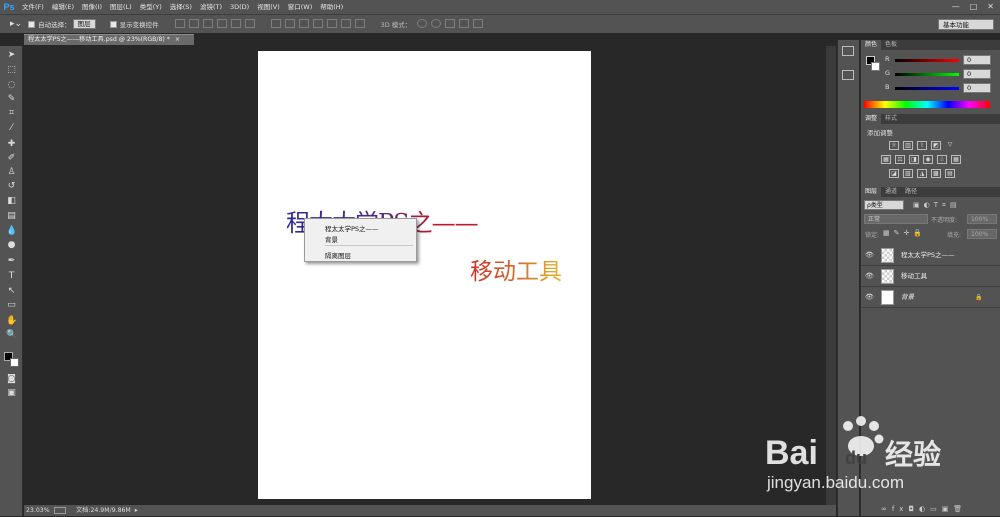 The image size is (1000, 517). I want to click on invert-icon: ◪, so click(894, 173).